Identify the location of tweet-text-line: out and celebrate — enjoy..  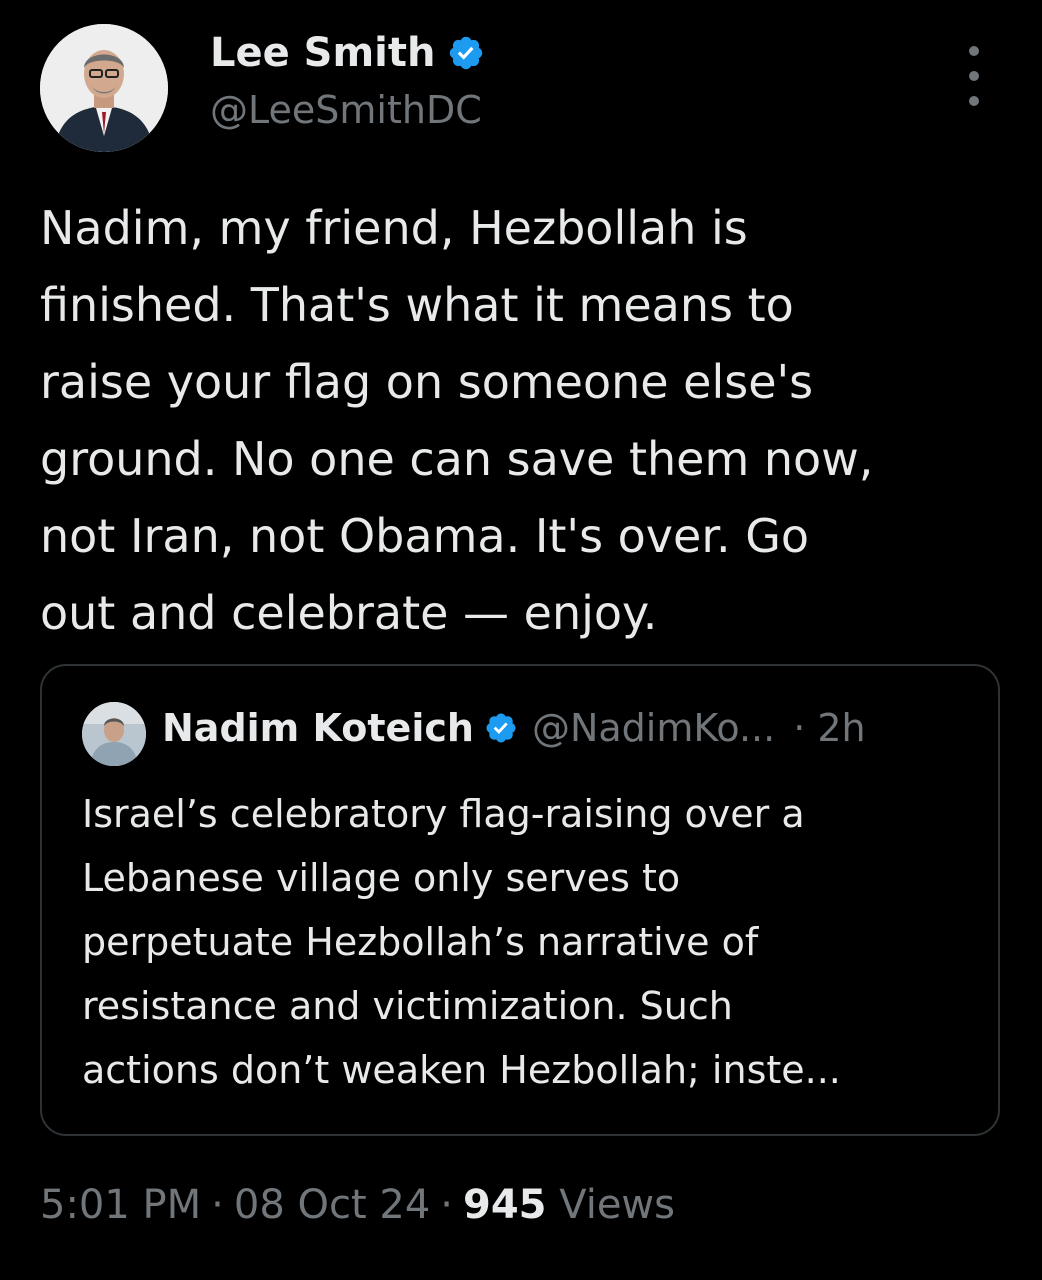
(349, 613).